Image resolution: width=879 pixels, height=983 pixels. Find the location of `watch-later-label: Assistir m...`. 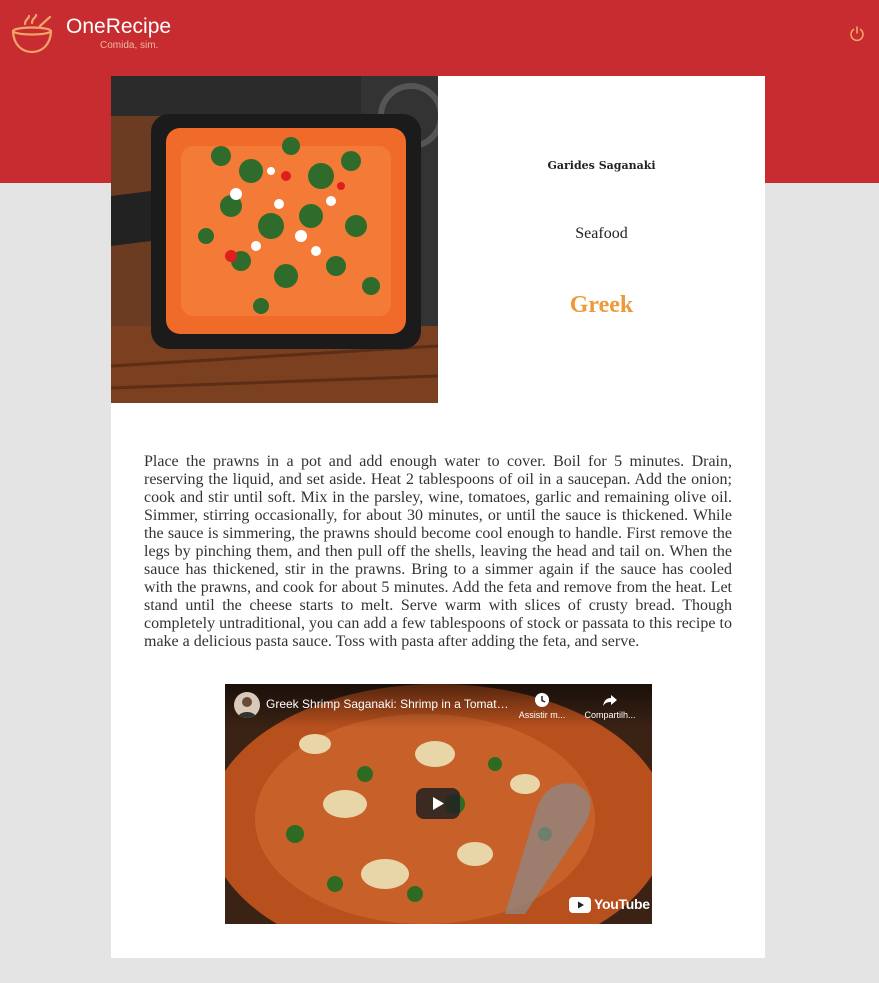

watch-later-label: Assistir m... is located at coordinates (542, 715).